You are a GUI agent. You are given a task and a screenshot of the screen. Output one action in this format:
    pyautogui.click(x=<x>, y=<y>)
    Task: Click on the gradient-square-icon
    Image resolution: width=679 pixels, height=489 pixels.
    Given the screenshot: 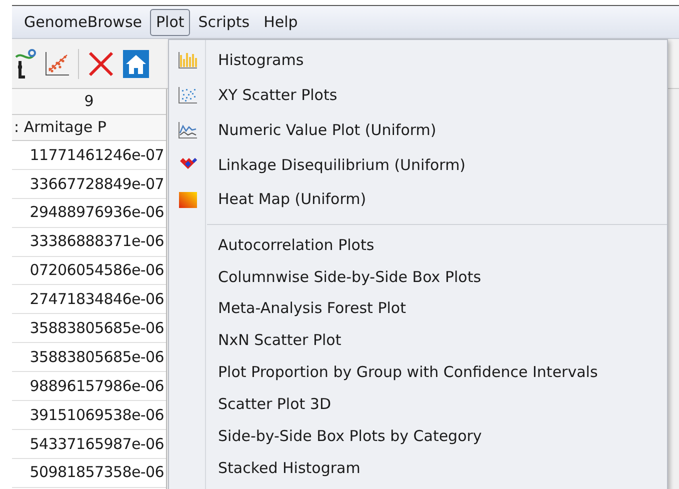 What is the action you would take?
    pyautogui.click(x=188, y=199)
    